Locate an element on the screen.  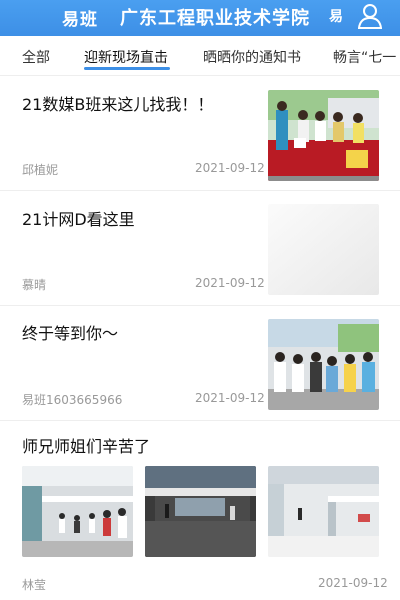
app-brand: 易班 is located at coordinates (80, 17).